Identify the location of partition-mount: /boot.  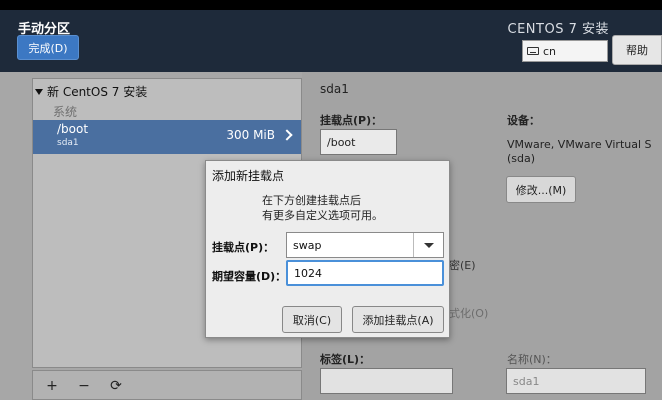
(73, 129).